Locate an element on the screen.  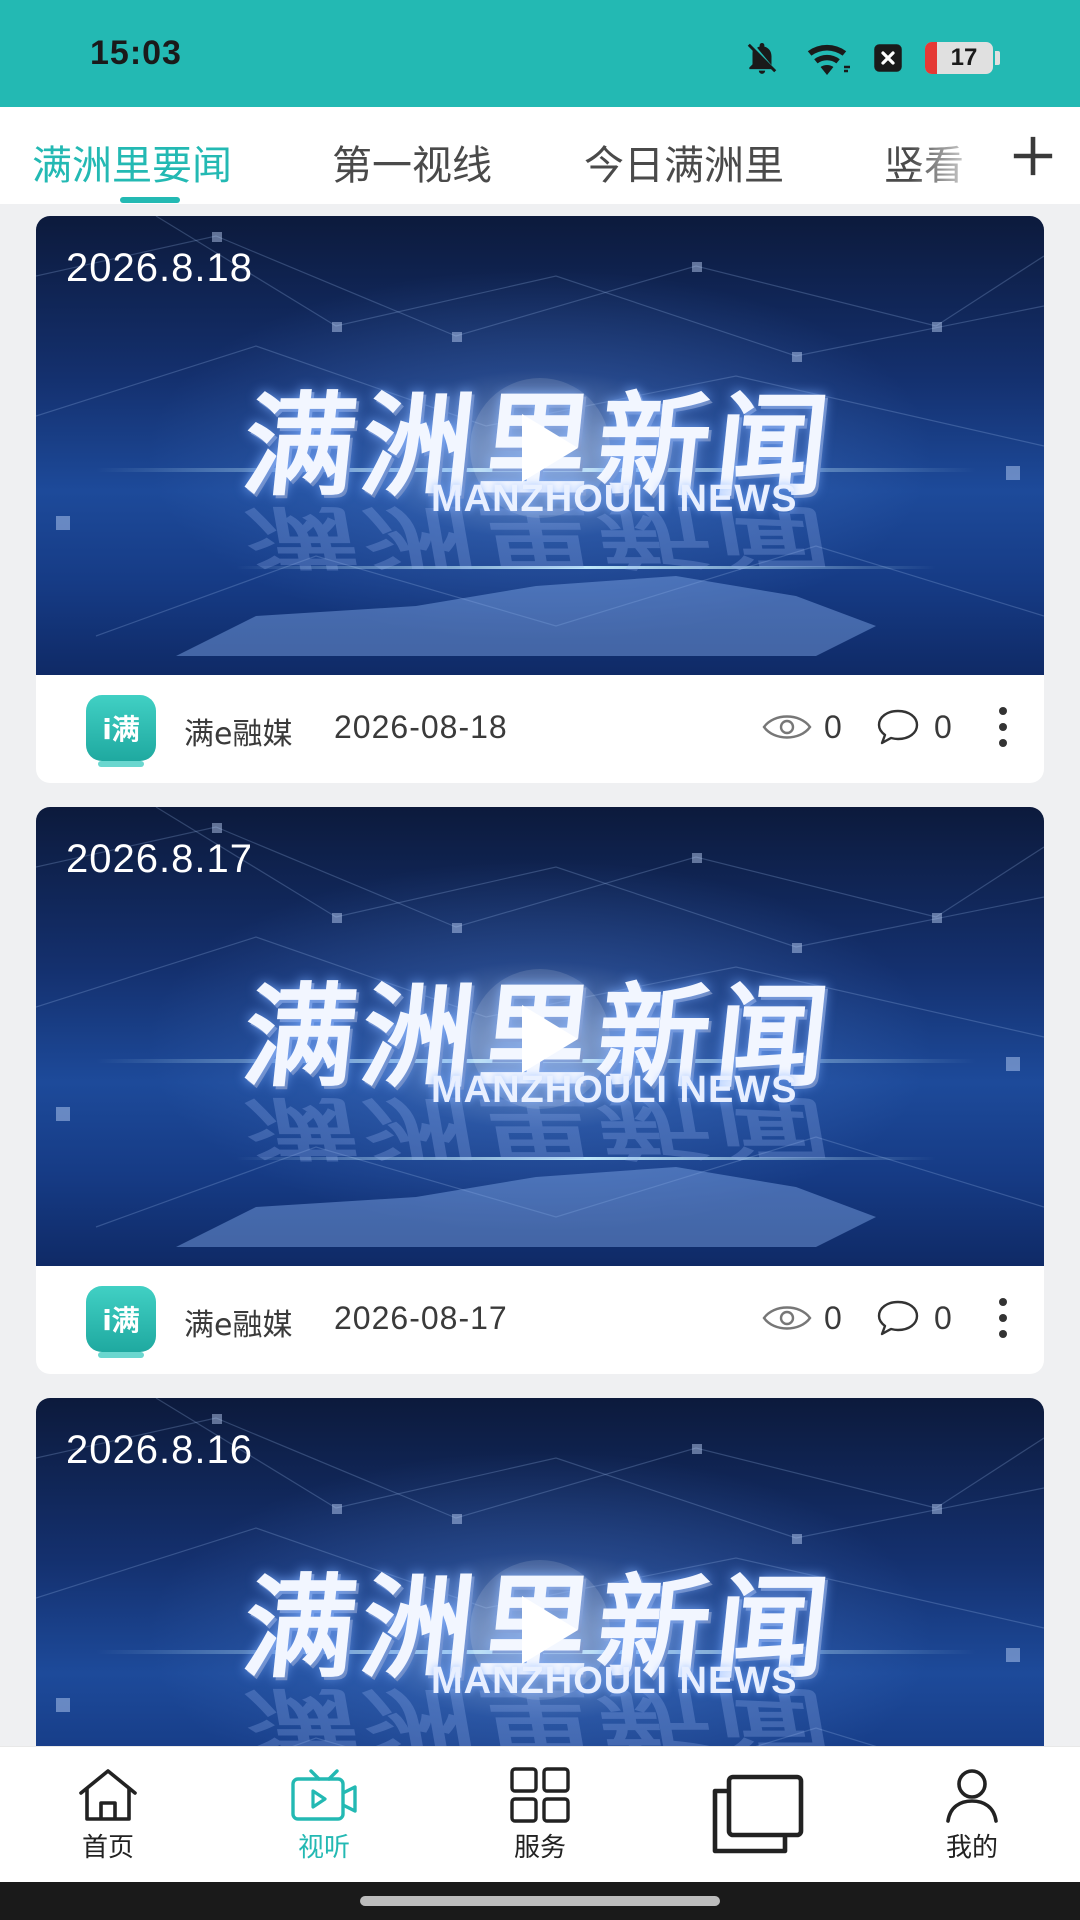
thumbnail-date: 2026.8.16 is located at coordinates (159, 1450).